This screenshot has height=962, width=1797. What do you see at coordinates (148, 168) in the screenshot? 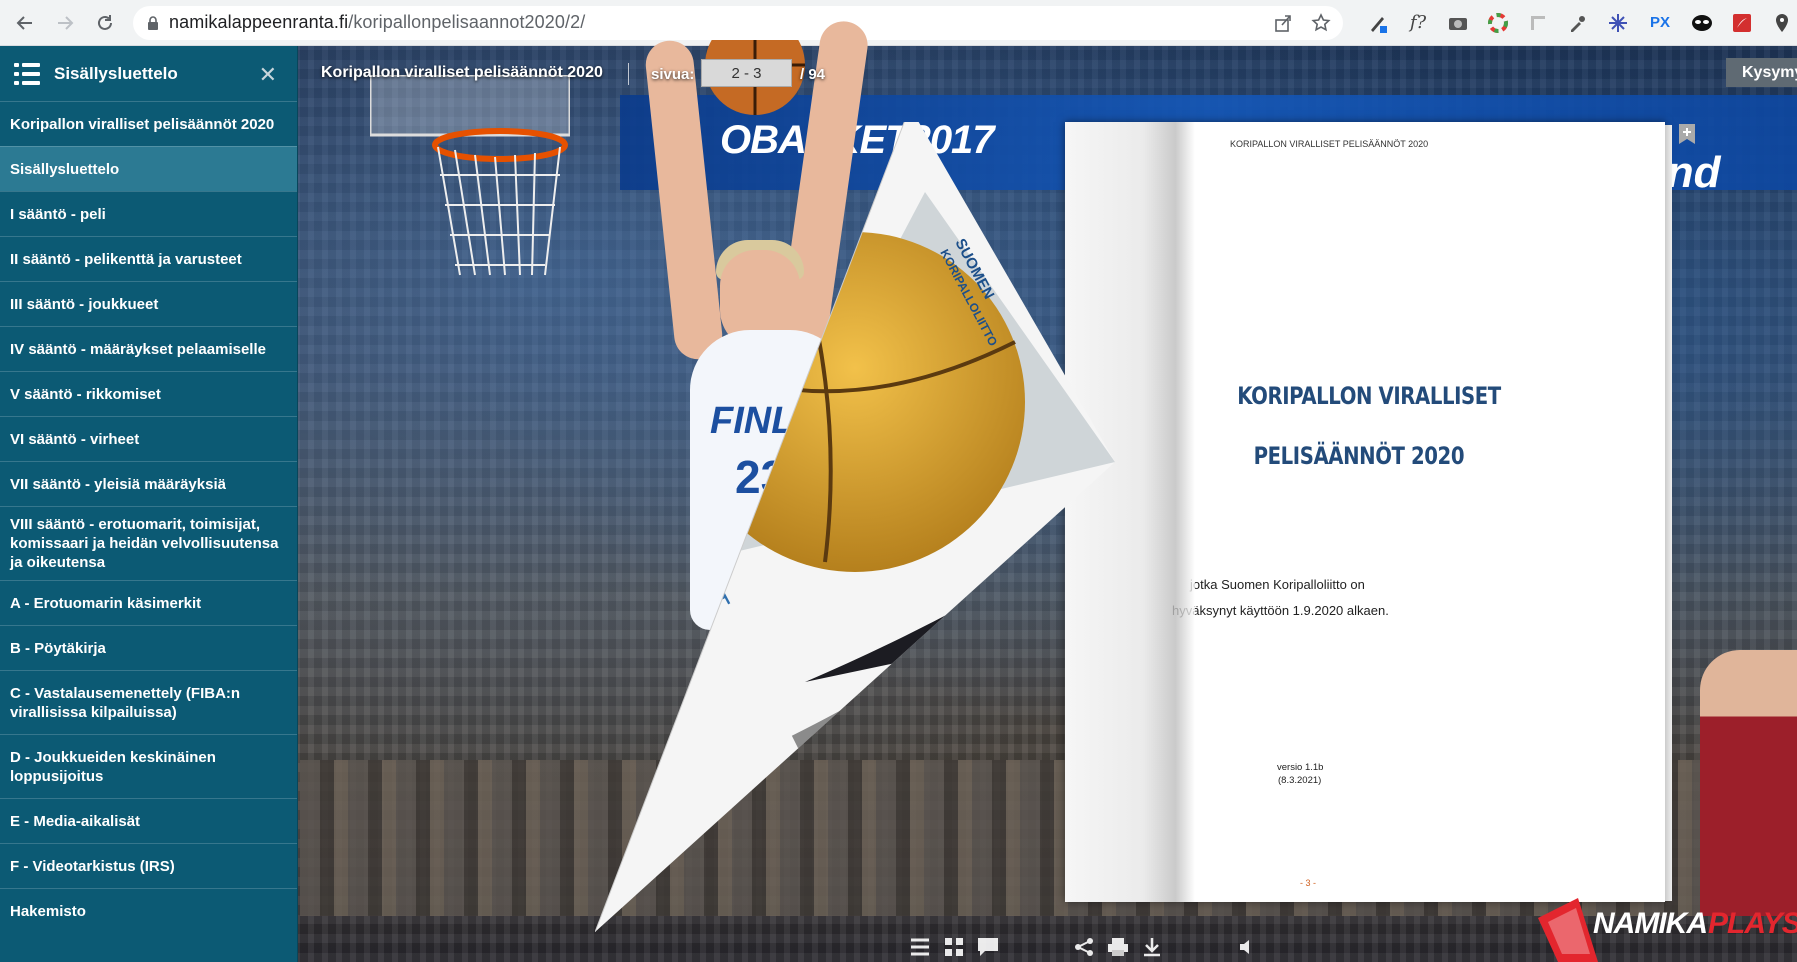
I see `toc-item: Sisällysluettelo` at bounding box center [148, 168].